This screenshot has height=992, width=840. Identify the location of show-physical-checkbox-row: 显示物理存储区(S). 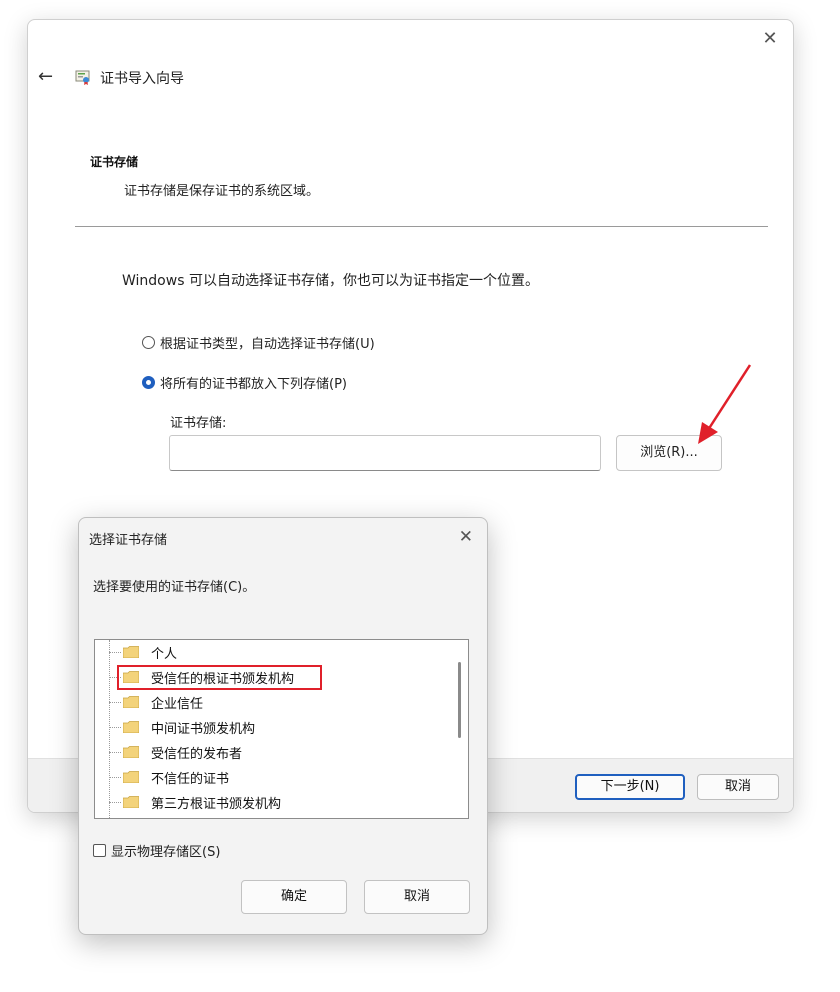
(156, 850).